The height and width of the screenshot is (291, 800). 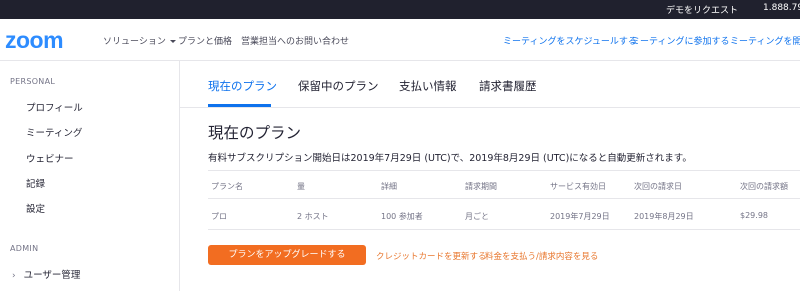 What do you see at coordinates (664, 216) in the screenshot?
I see `table-cell-next-billing-date: 2019年8月29日` at bounding box center [664, 216].